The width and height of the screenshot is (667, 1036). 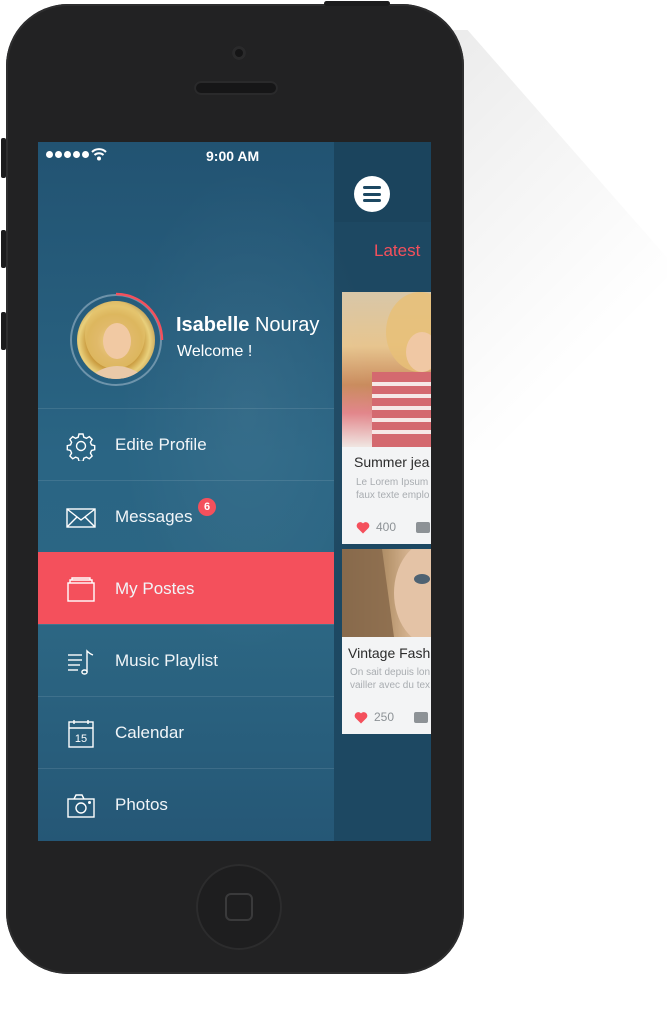 I want to click on mute-switch, so click(x=3, y=158).